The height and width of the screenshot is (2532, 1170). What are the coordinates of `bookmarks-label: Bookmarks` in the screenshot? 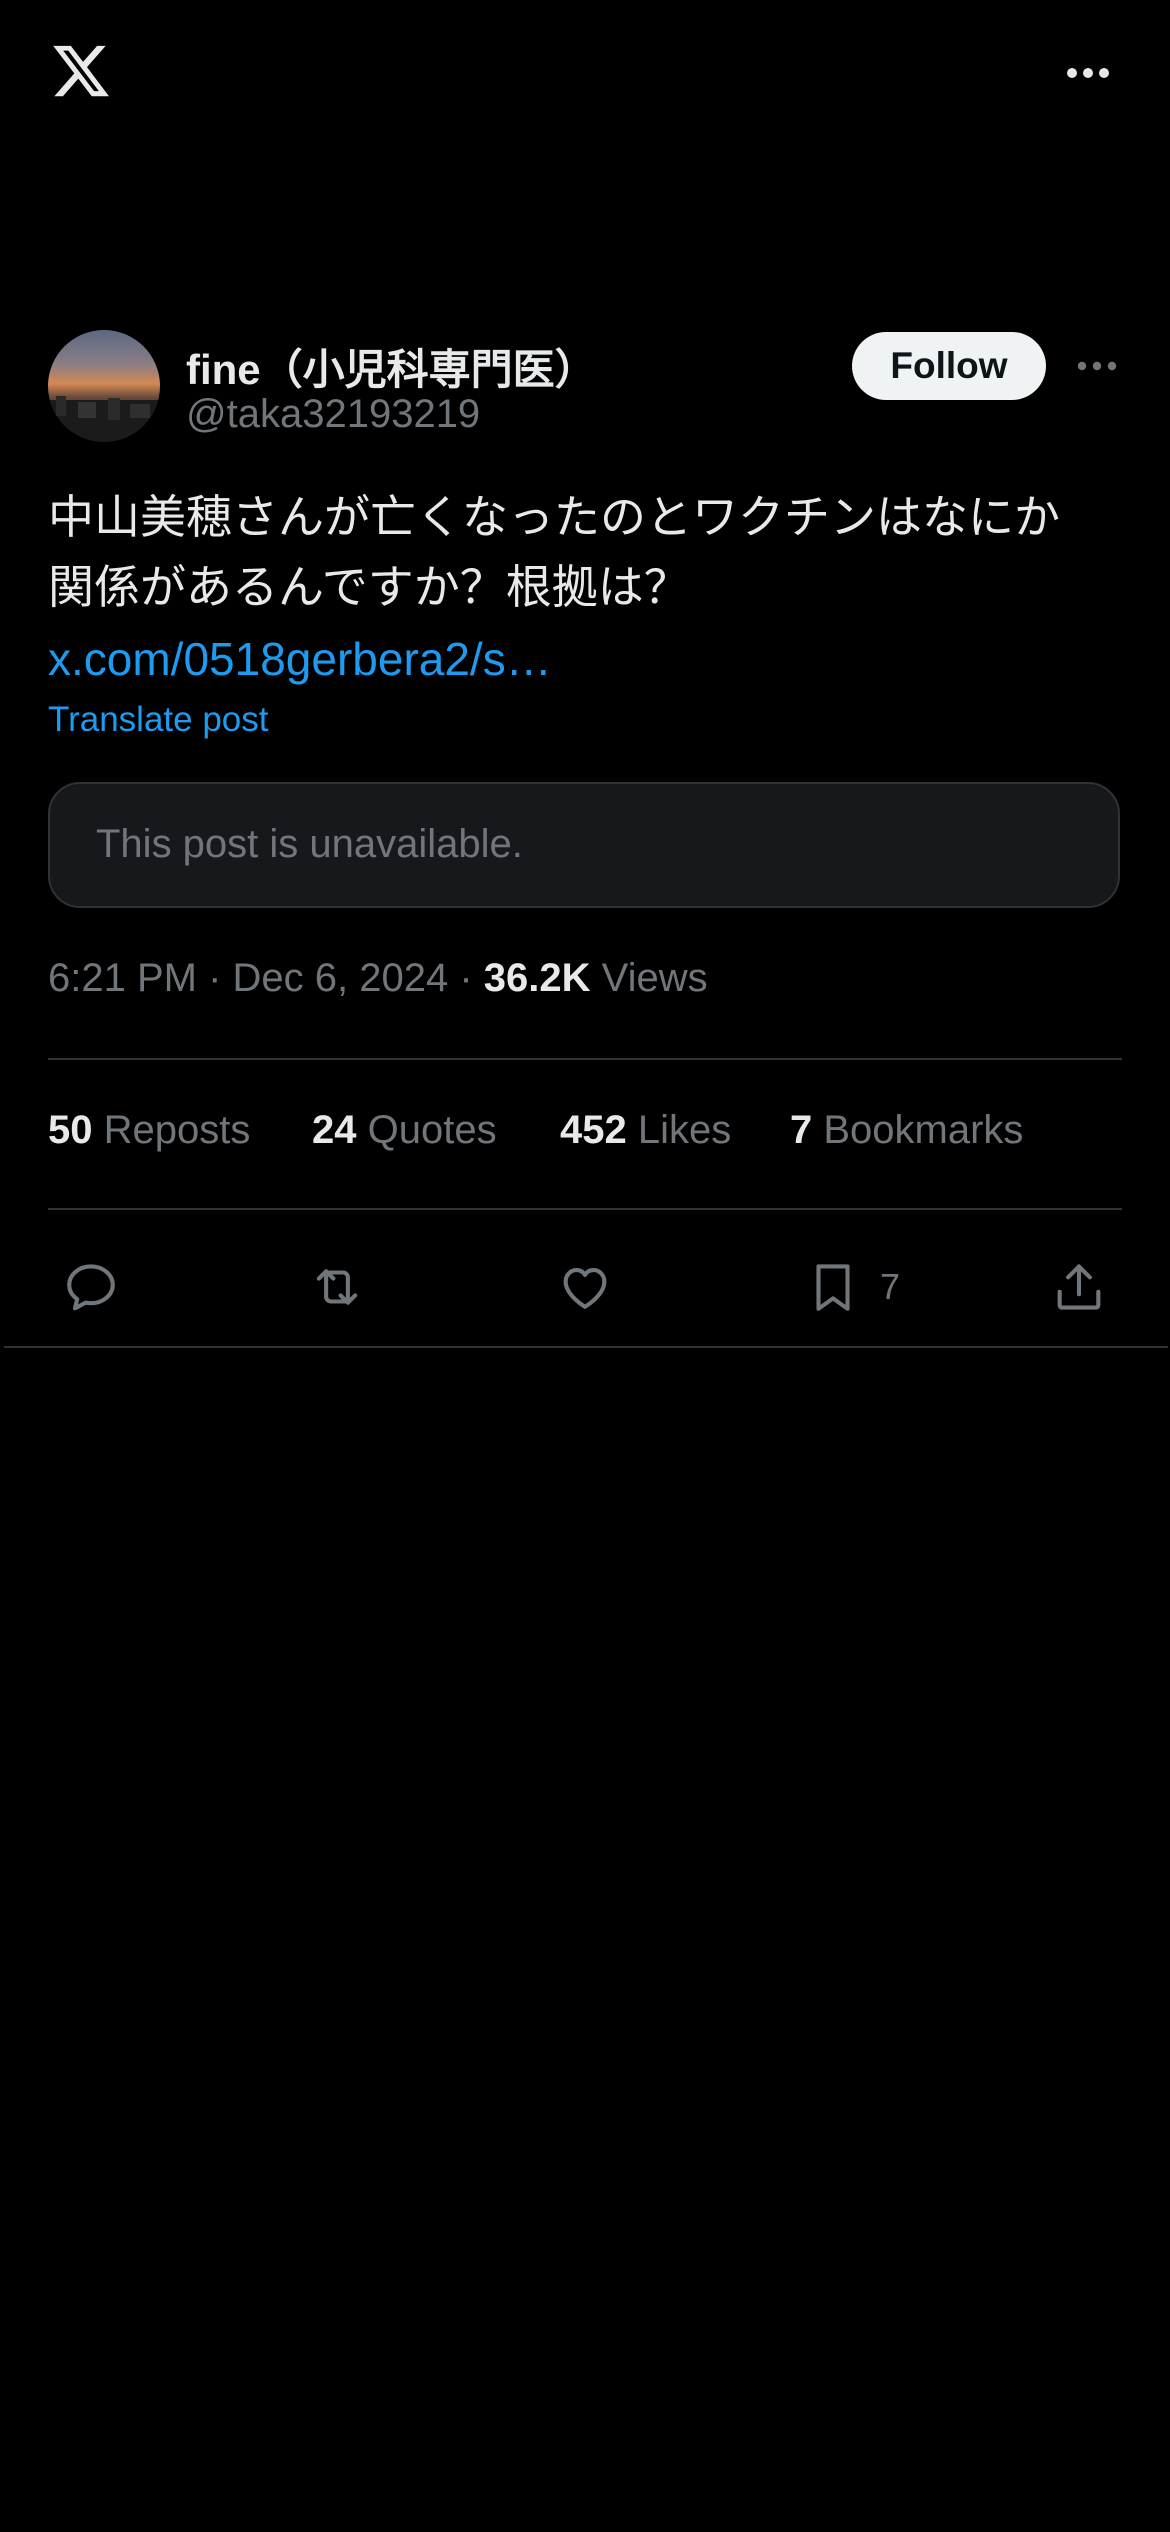 It's located at (923, 1130).